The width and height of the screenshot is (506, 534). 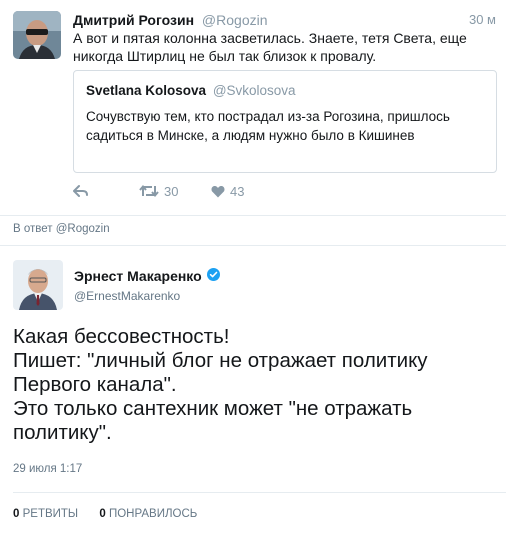 What do you see at coordinates (146, 90) in the screenshot?
I see `quoted-author-name: Svetlana Kolosova` at bounding box center [146, 90].